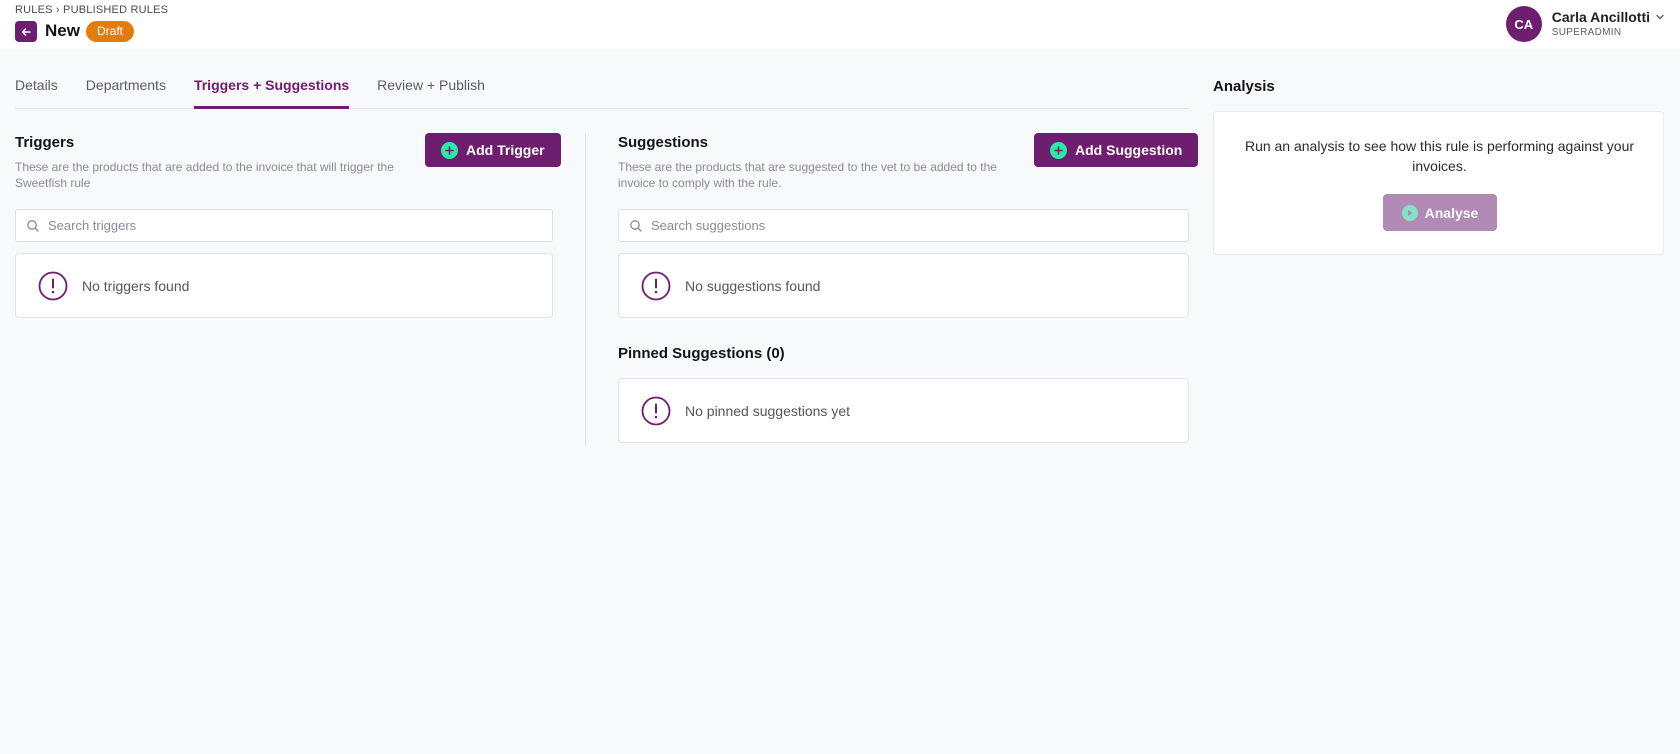 The image size is (1680, 754). Describe the element at coordinates (91, 10) in the screenshot. I see `breadcrumb: RULES › PUBLISHED RULES` at that location.